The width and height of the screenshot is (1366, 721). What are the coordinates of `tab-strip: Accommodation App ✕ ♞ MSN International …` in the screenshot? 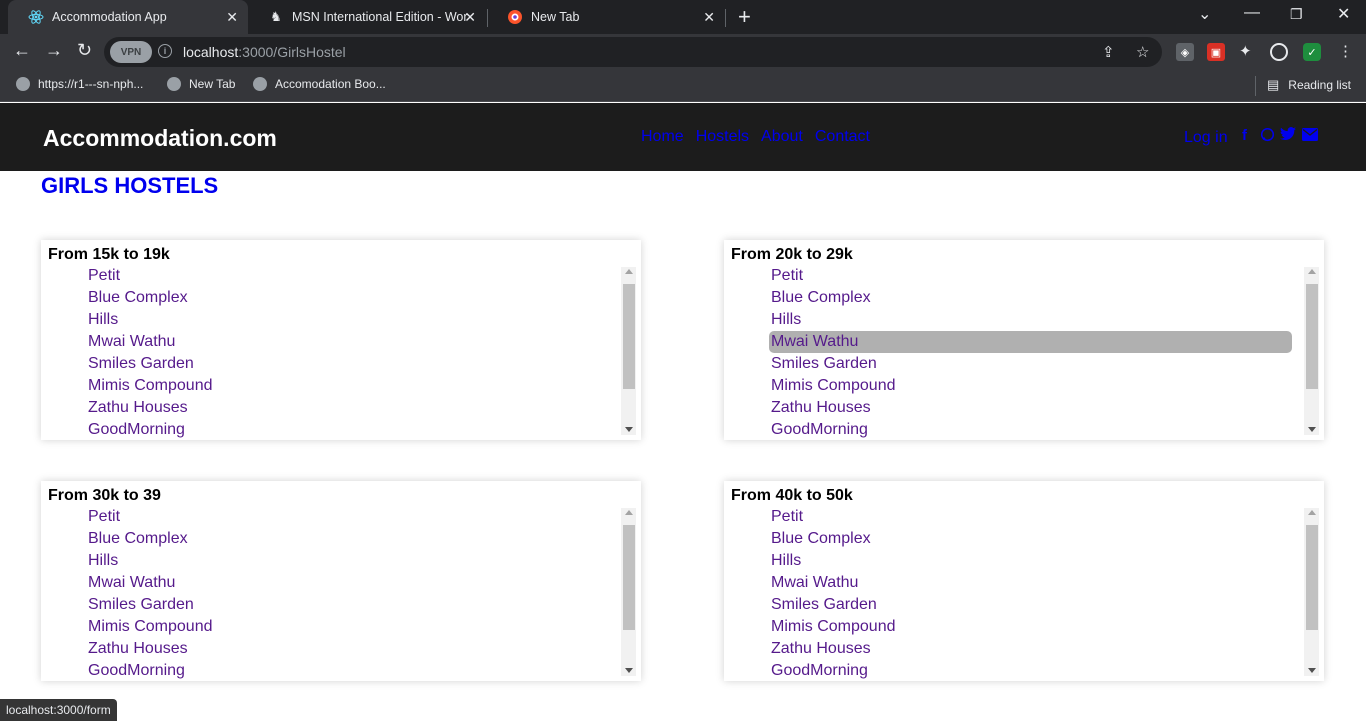 It's located at (683, 17).